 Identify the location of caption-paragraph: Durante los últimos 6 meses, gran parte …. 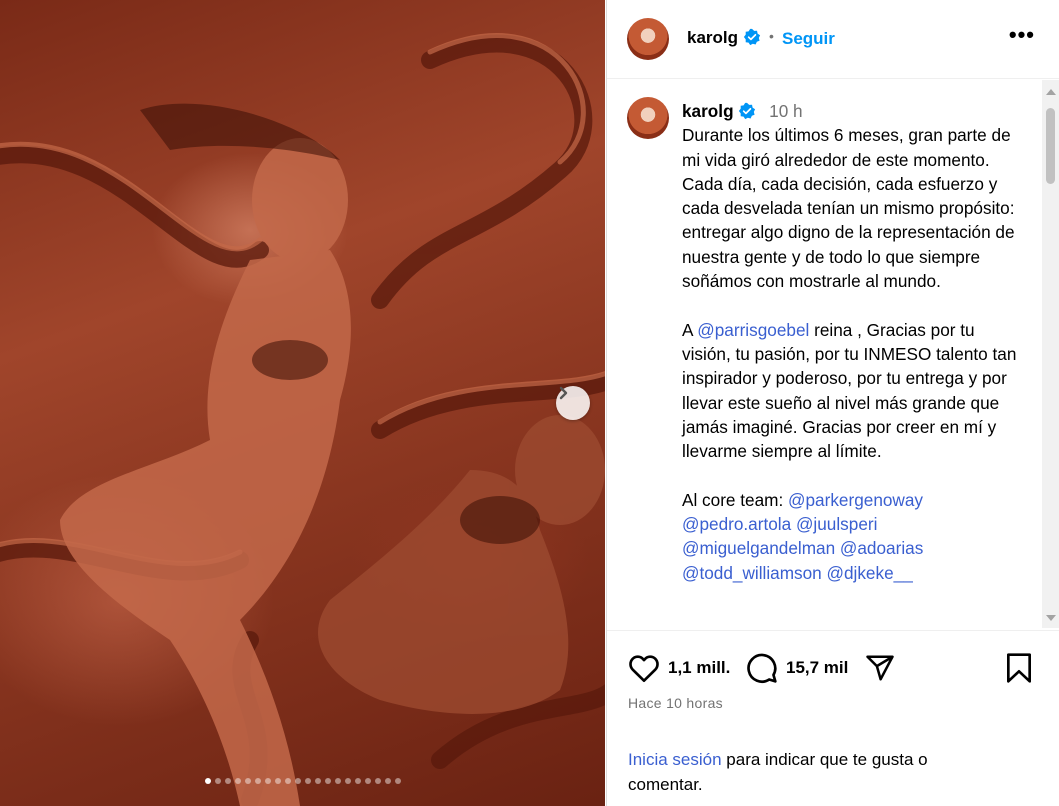
(854, 208).